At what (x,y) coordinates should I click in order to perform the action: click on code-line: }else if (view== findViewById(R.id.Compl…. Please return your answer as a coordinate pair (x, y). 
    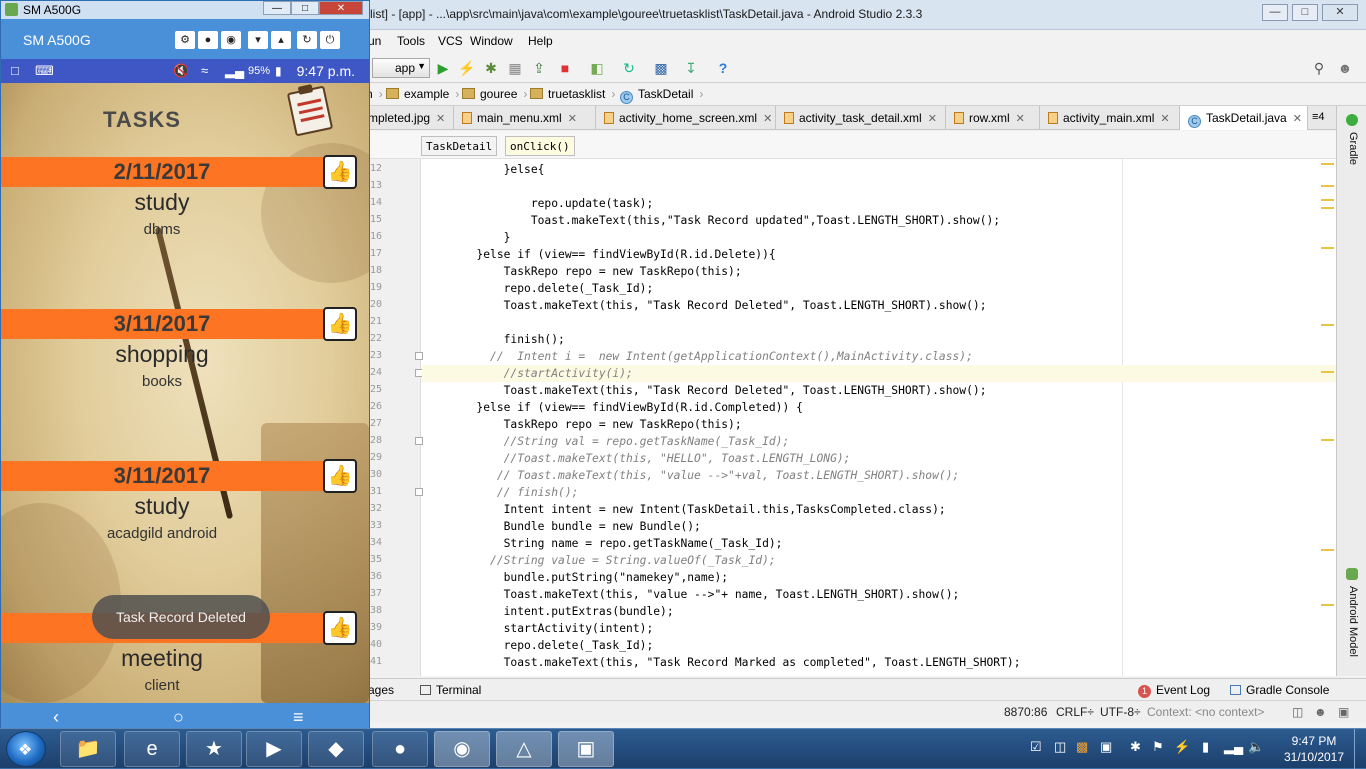
    Looking at the image, I should click on (879, 407).